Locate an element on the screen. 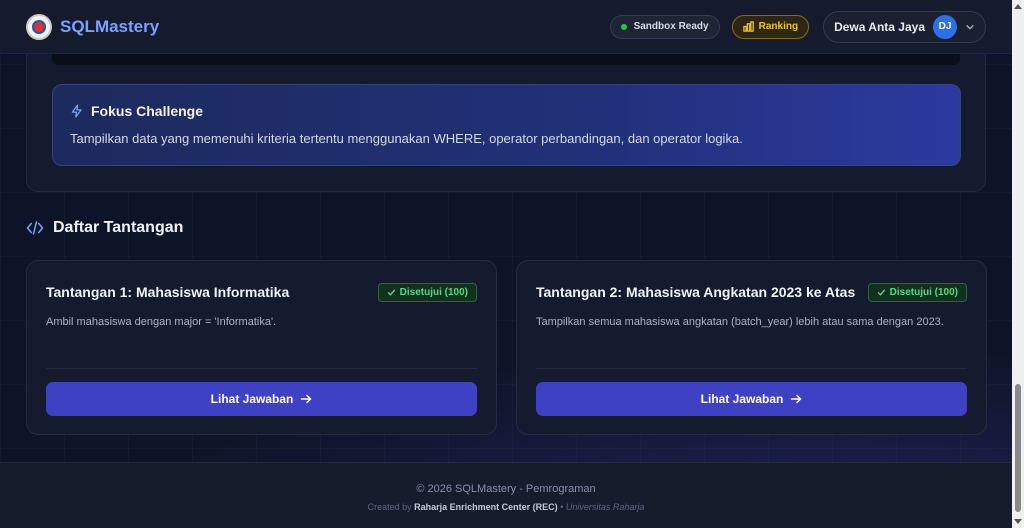  section-title: Daftar Tantangan is located at coordinates (118, 227).